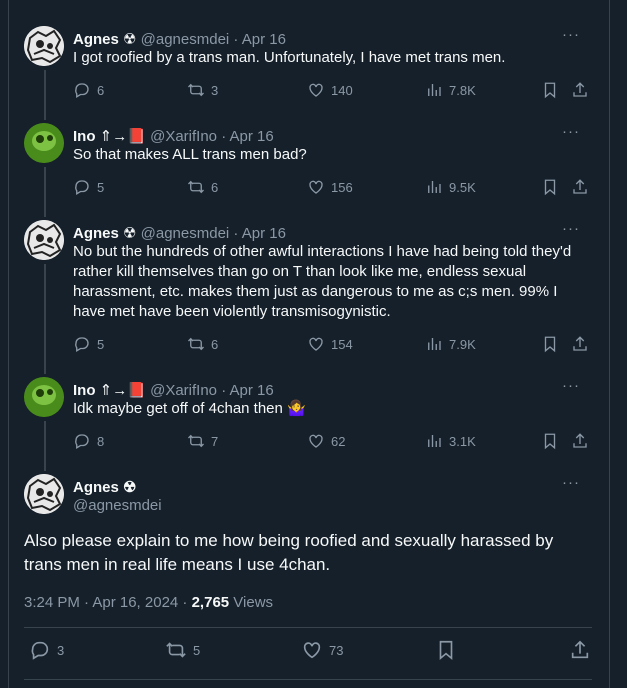  I want to click on action-bar: 6 3 140 7.8K, so click(333, 91).